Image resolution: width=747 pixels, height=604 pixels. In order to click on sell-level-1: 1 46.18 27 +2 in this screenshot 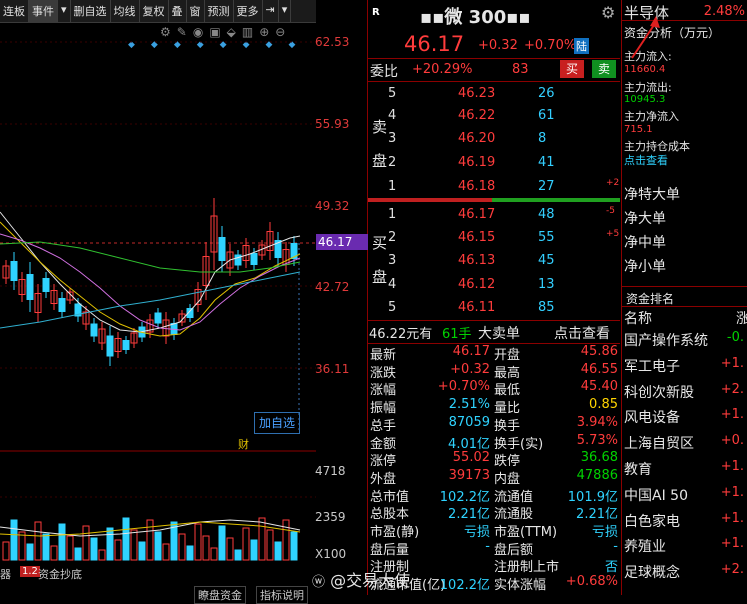, I will do `click(494, 186)`.